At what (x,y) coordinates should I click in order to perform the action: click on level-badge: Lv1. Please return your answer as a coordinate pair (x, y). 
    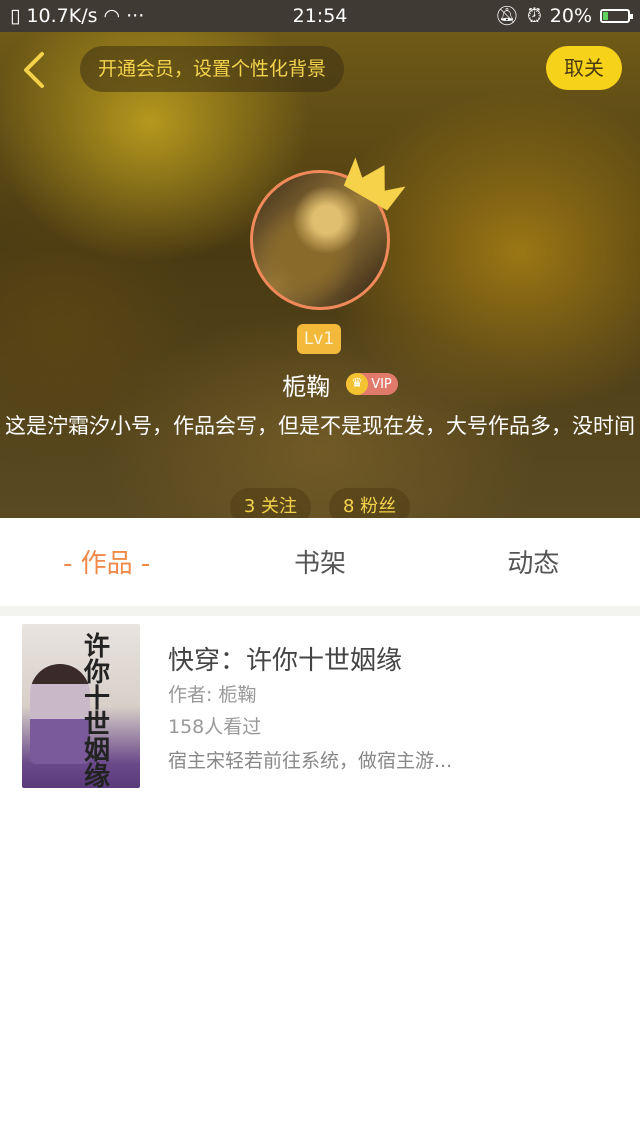
    Looking at the image, I should click on (319, 339).